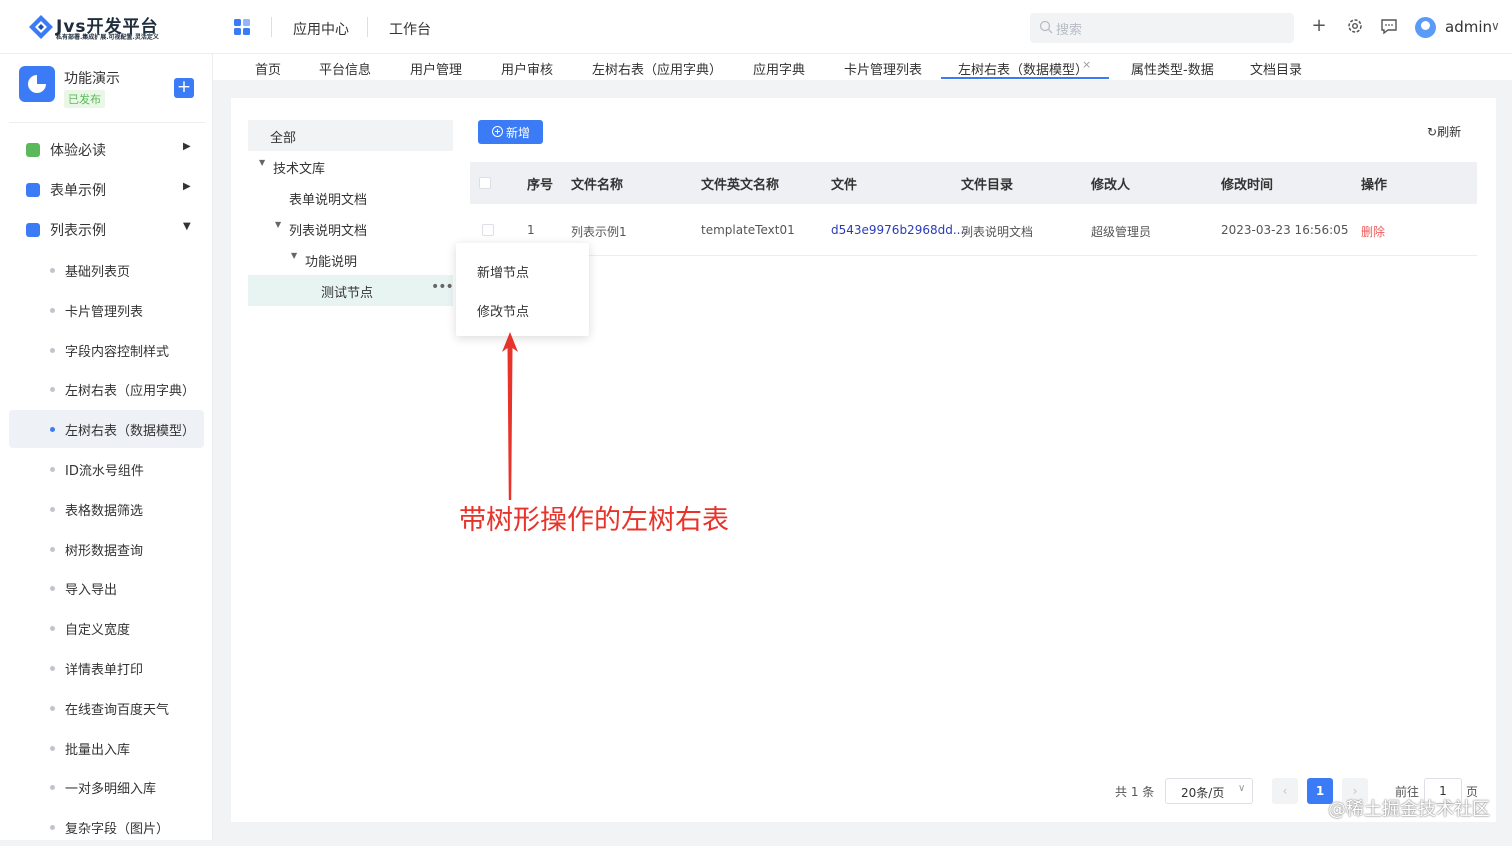  Describe the element at coordinates (1468, 27) in the screenshot. I see `username: admin` at that location.